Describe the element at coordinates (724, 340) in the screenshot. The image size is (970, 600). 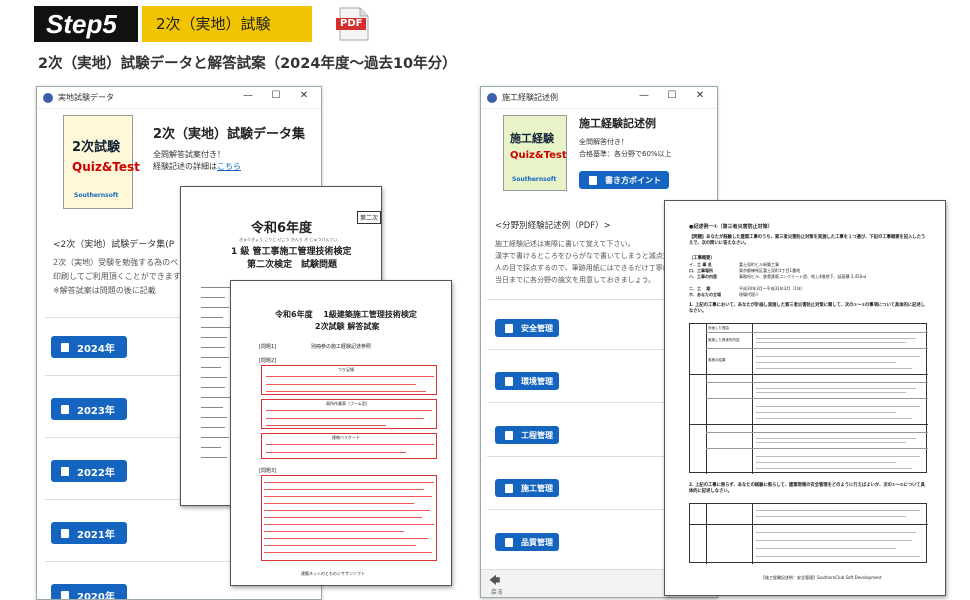
I see `table-header: 実施した具体的内容` at that location.